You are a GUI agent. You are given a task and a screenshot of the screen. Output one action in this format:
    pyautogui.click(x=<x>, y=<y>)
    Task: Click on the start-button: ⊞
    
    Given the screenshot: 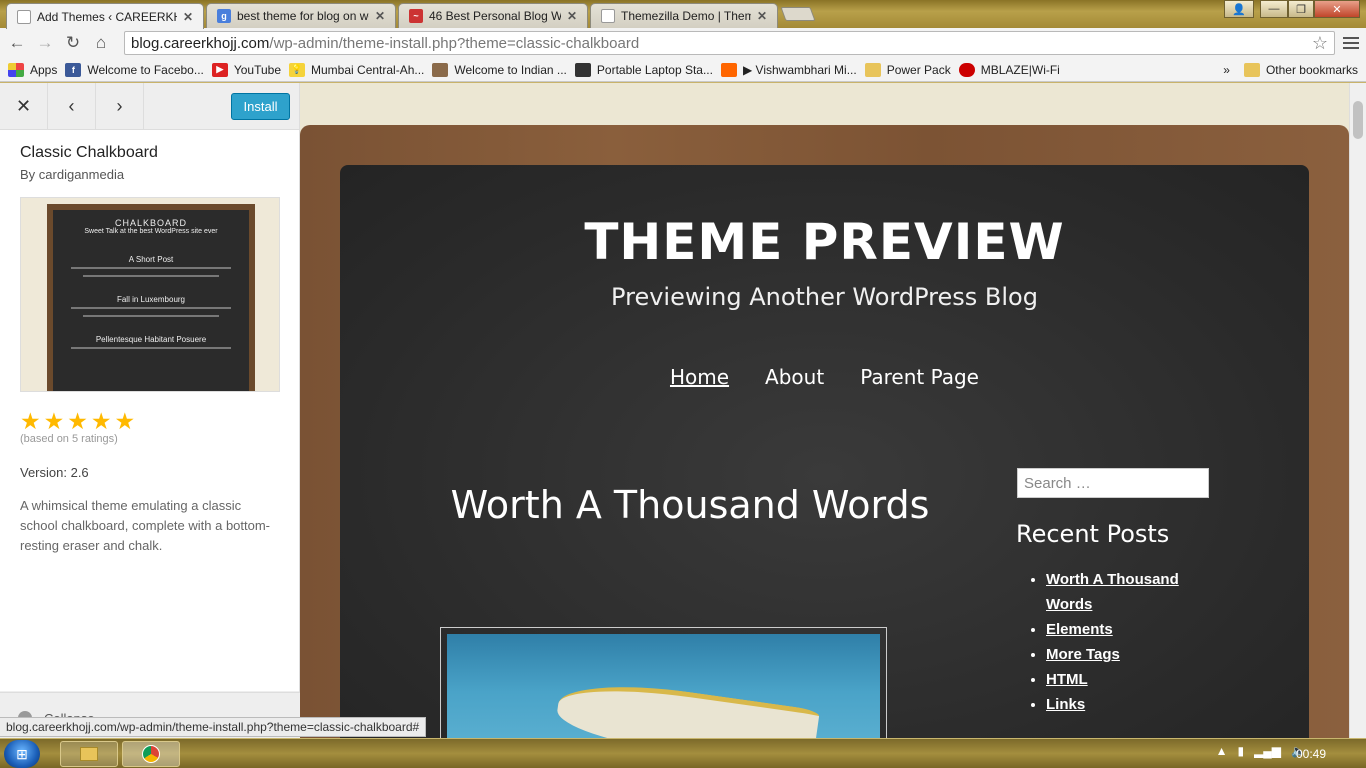 What is the action you would take?
    pyautogui.click(x=22, y=754)
    